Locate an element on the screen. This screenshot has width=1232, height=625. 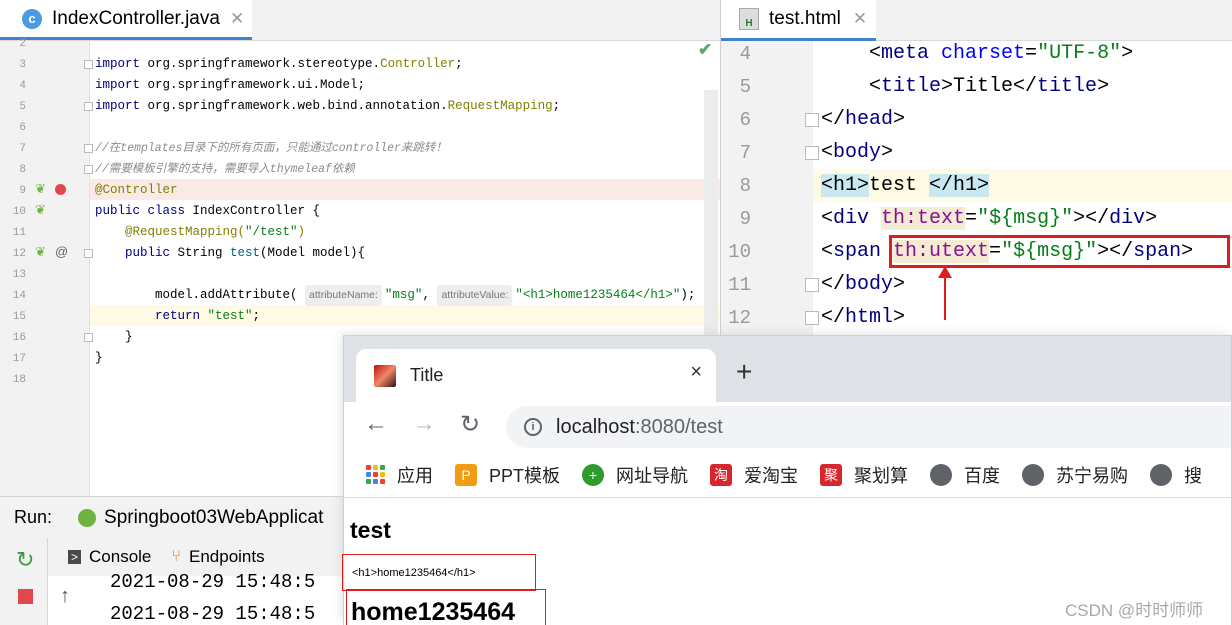
bookmark-nav: + 网址导航 is located at coordinates (635, 475).